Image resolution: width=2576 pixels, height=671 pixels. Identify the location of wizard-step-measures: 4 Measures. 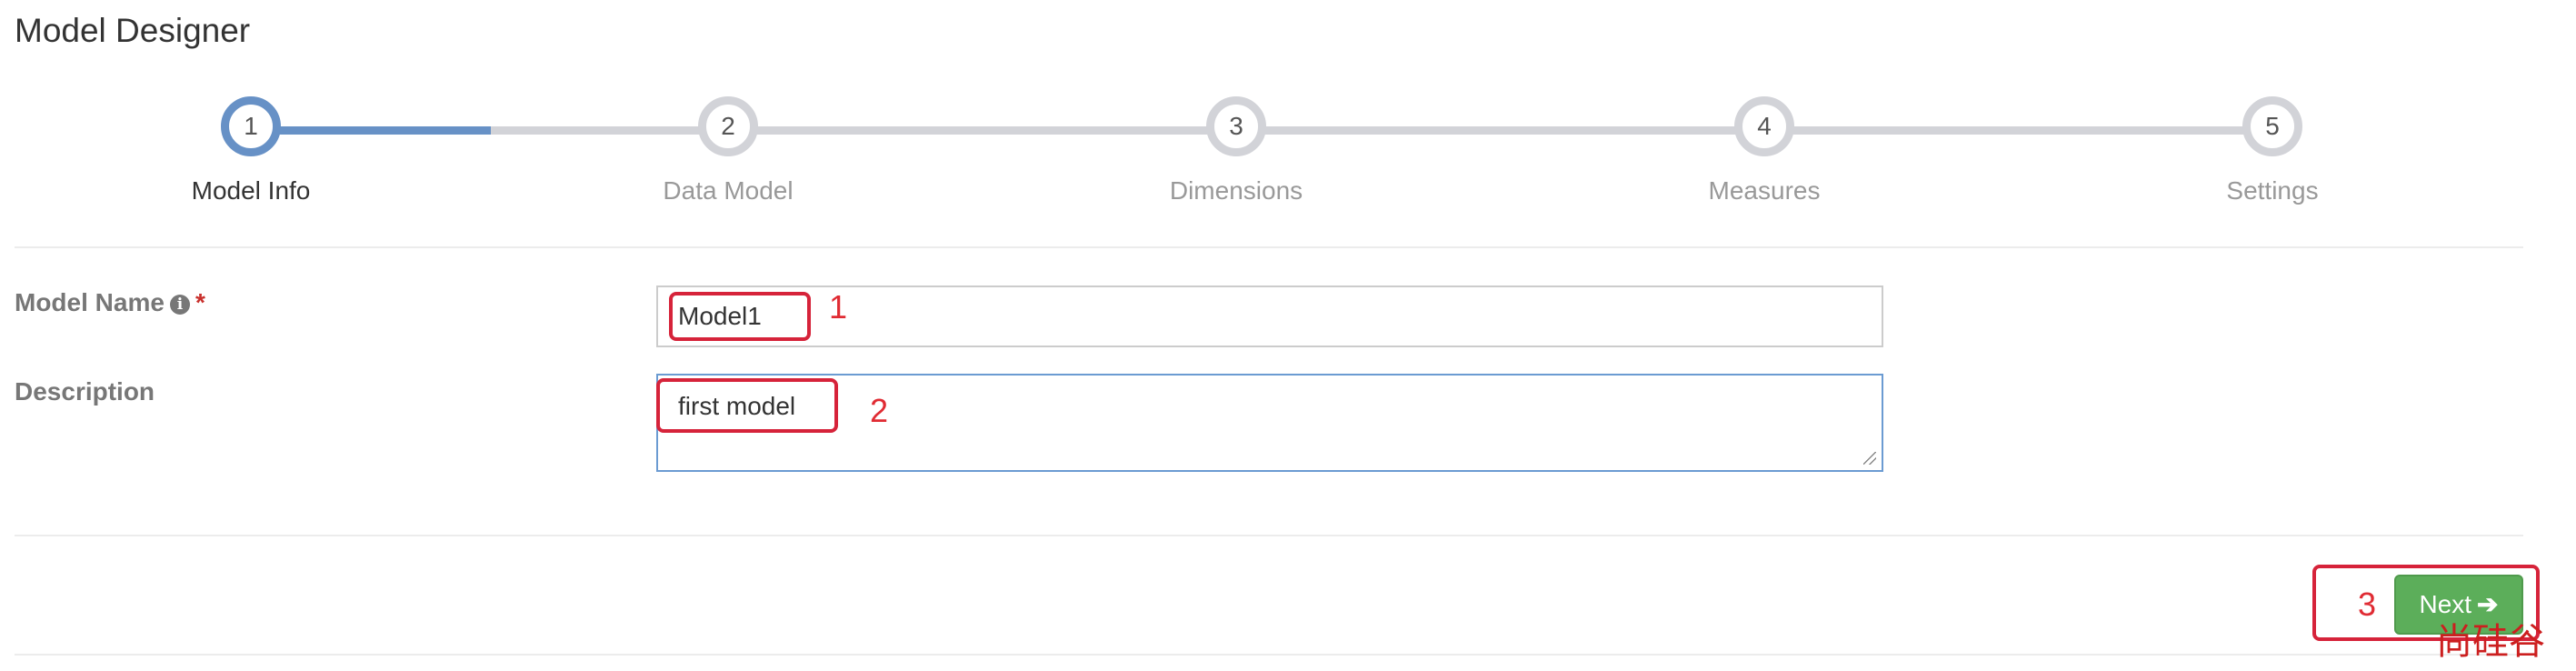
(1764, 148).